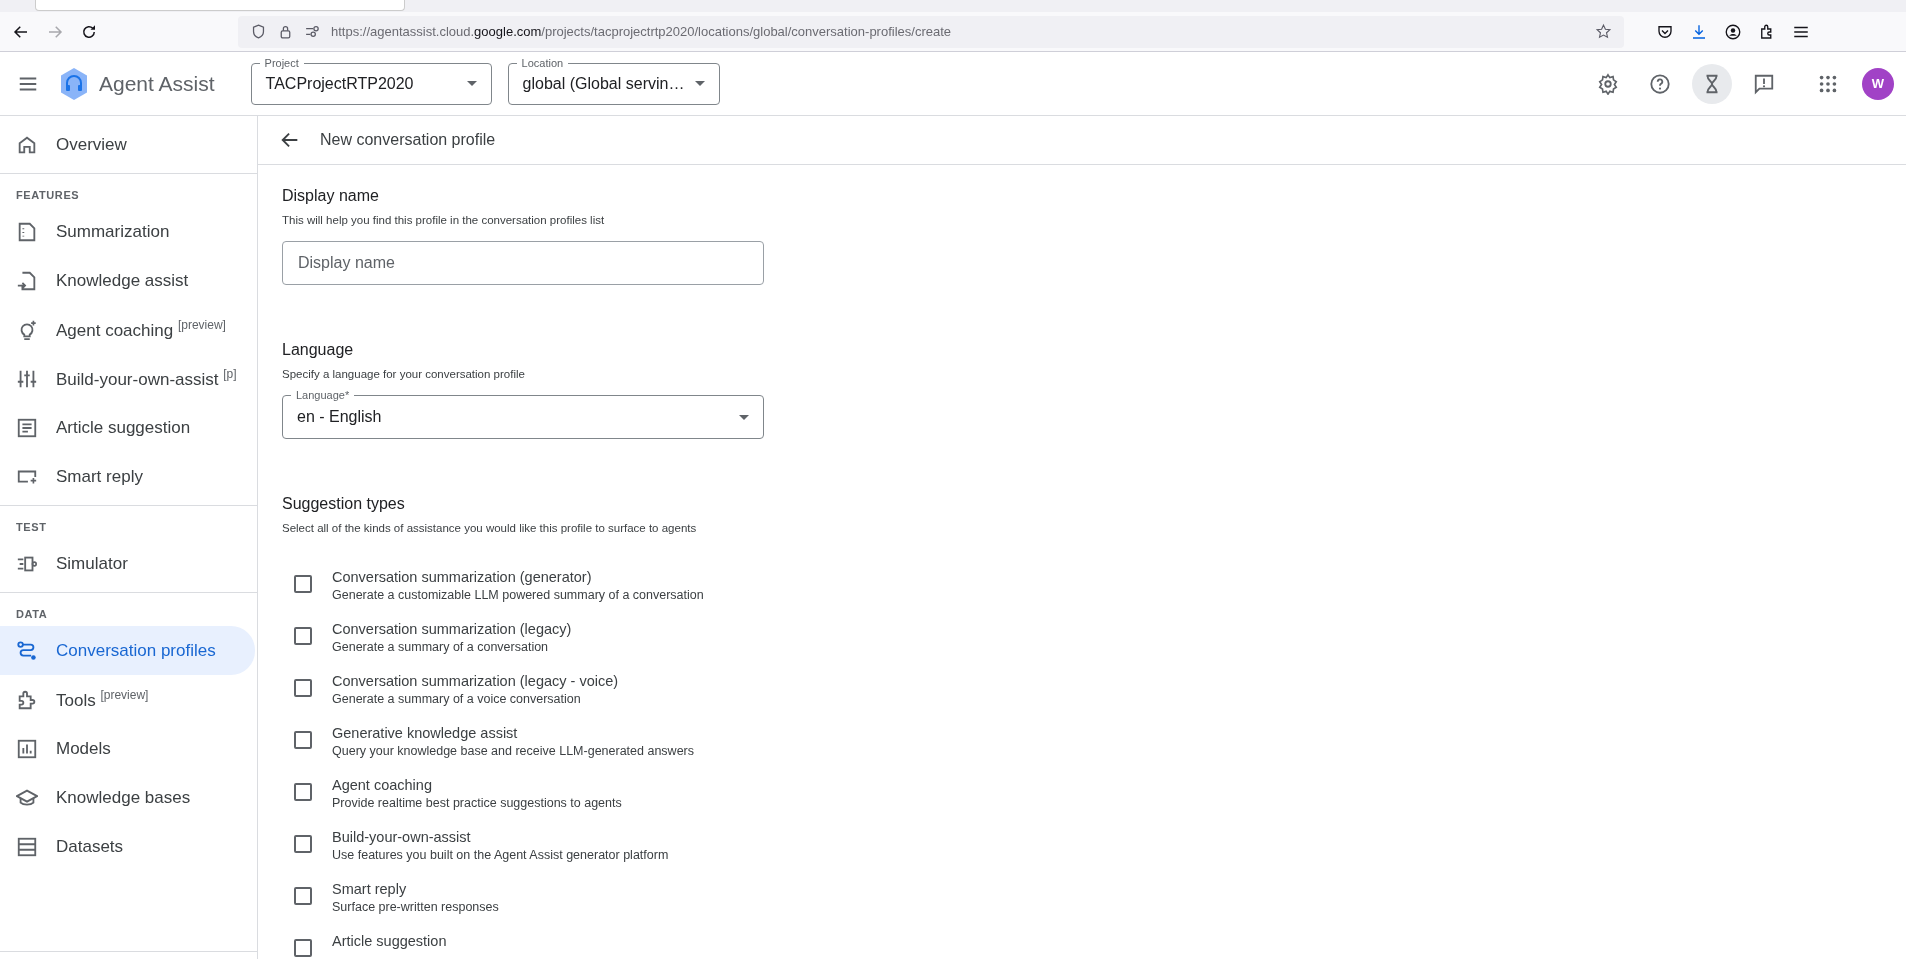 This screenshot has width=1906, height=959. I want to click on feedback-icon, so click(1764, 83).